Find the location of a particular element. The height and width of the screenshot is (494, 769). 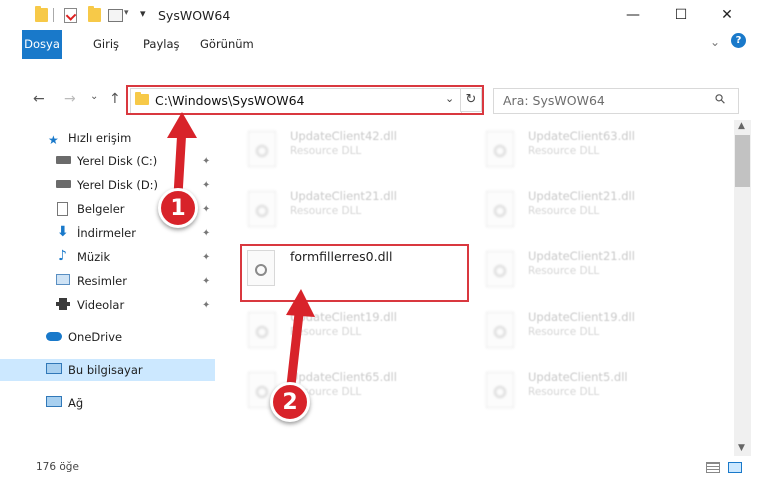

arrow-2-head is located at coordinates (300, 303).